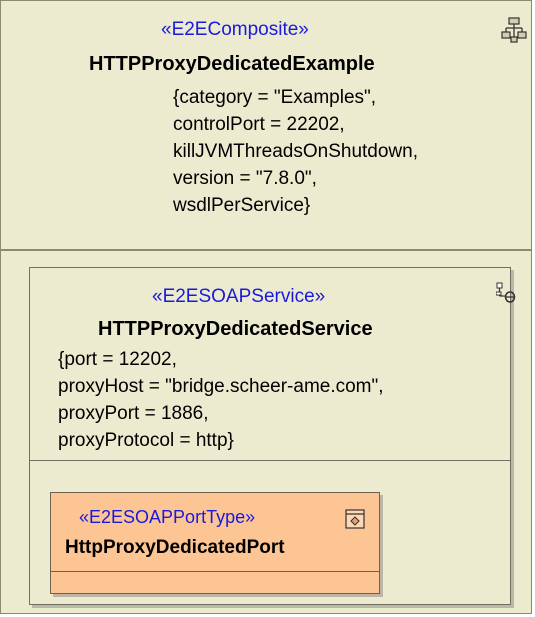 This screenshot has height=617, width=535. What do you see at coordinates (514, 30) in the screenshot?
I see `composite-structure-icon` at bounding box center [514, 30].